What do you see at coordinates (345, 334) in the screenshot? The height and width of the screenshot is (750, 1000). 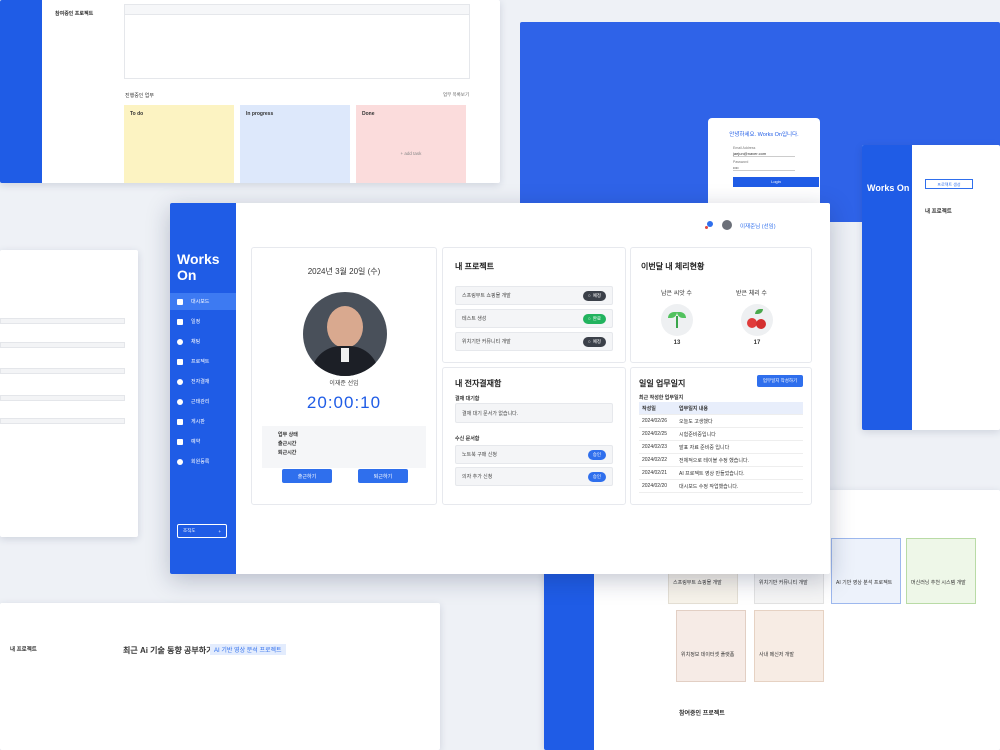 I see `profile-photo` at bounding box center [345, 334].